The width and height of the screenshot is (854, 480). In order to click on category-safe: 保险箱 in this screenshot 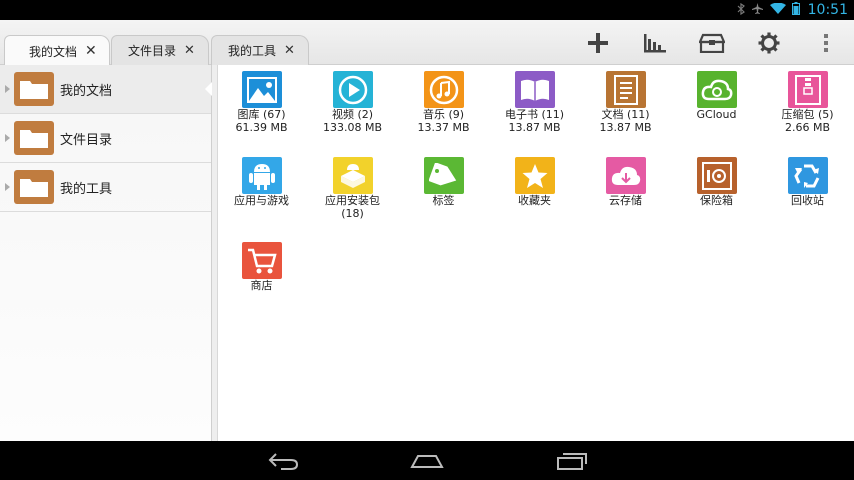, I will do `click(716, 179)`.